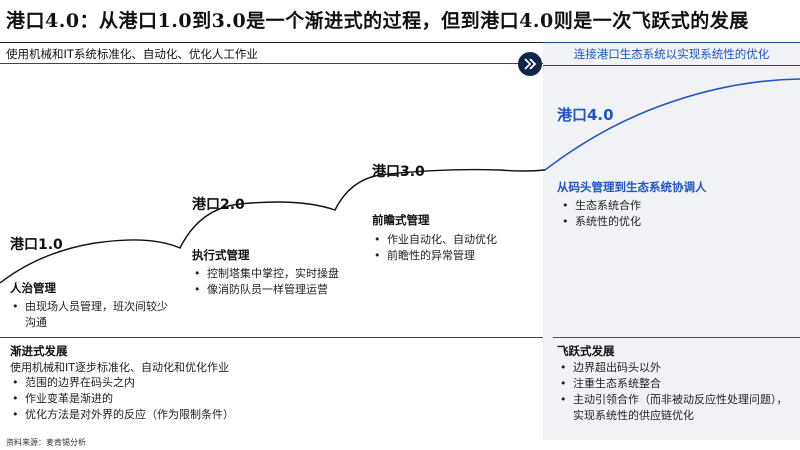 This screenshot has width=800, height=450. I want to click on gradual-point: 优化方法是对外界的反应（作为限制条件）, so click(272, 415).